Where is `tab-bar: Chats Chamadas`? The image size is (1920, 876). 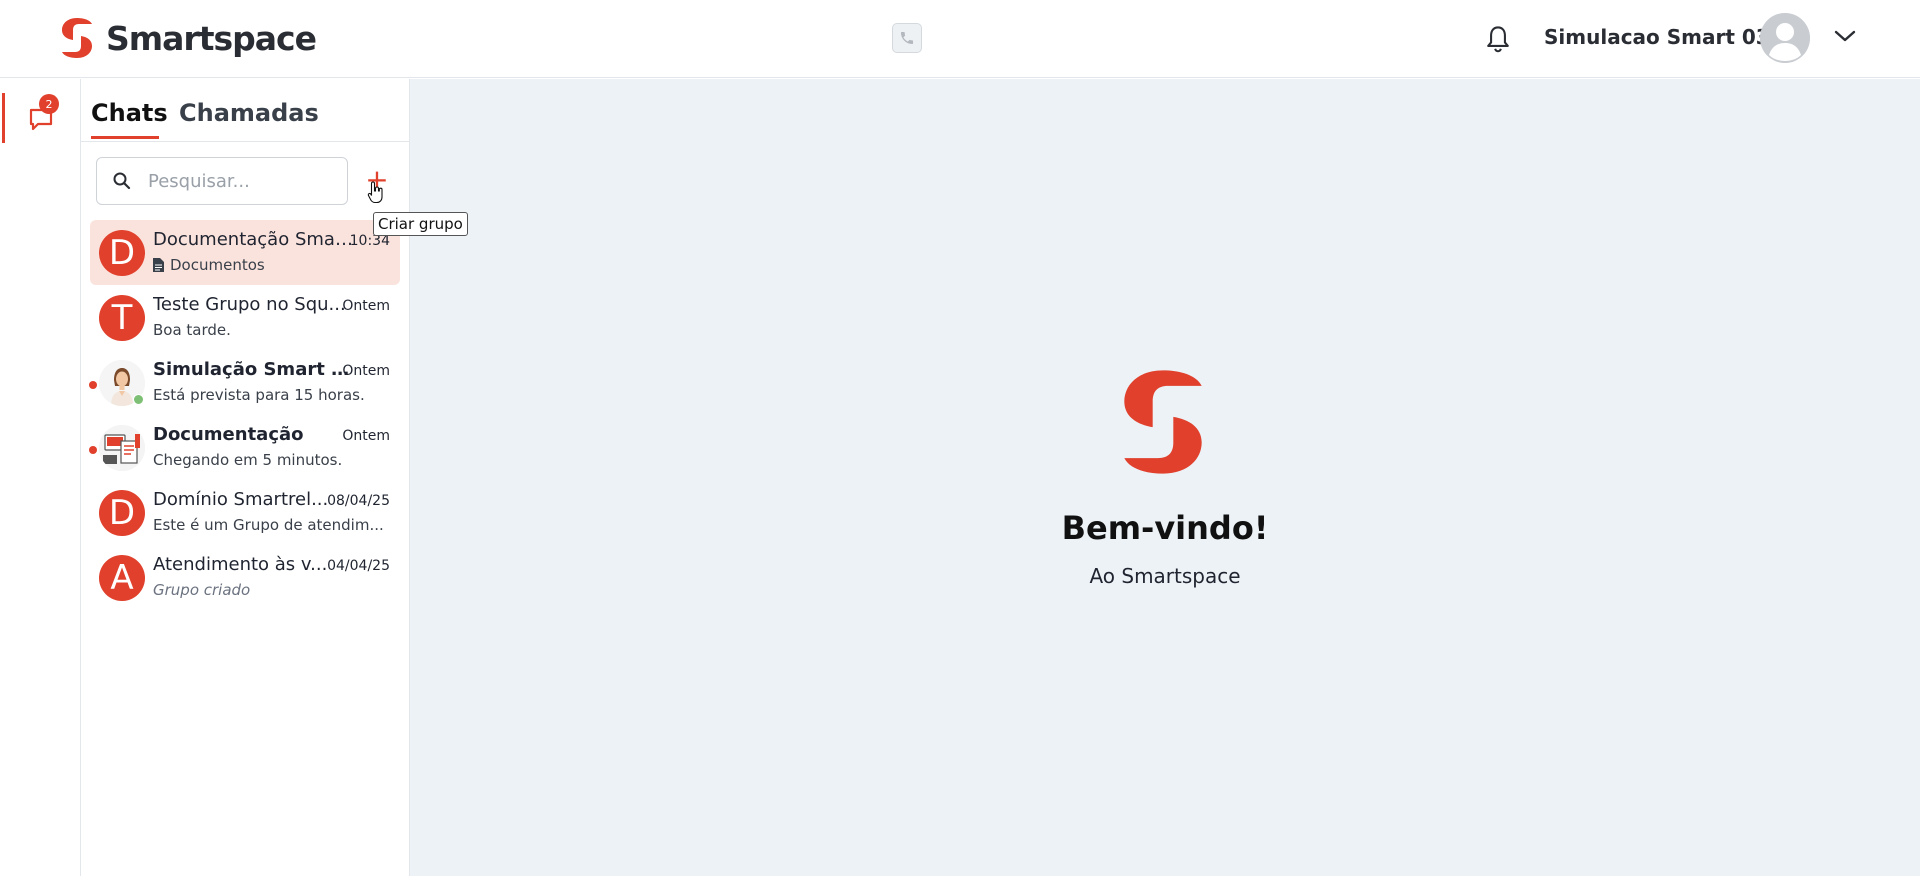
tab-bar: Chats Chamadas is located at coordinates (245, 110).